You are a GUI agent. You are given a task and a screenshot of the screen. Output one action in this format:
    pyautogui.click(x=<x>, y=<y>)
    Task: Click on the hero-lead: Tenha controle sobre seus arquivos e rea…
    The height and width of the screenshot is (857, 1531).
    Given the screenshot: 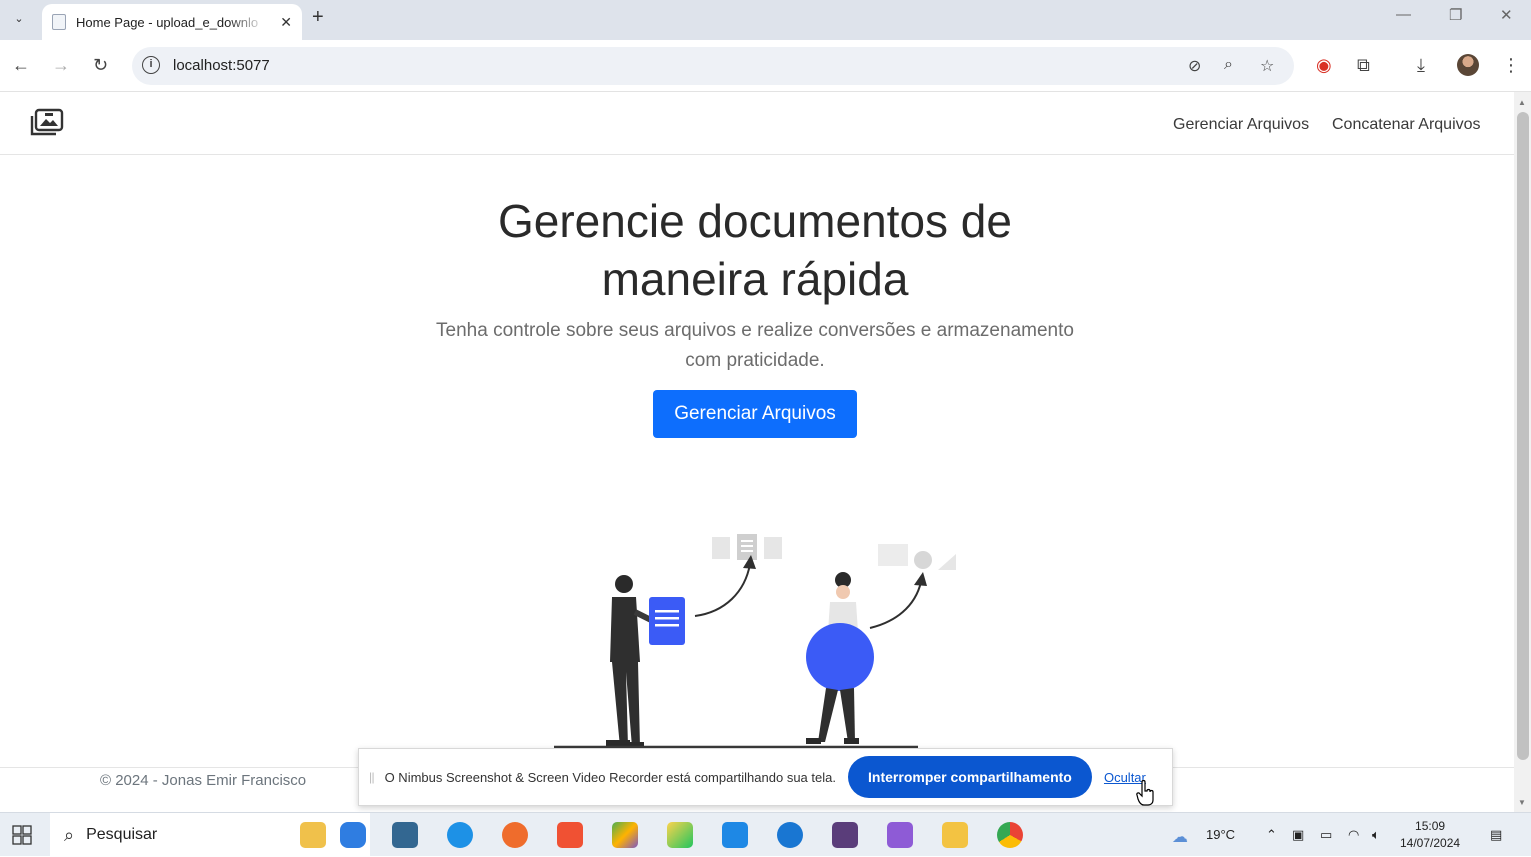 What is the action you would take?
    pyautogui.click(x=755, y=346)
    